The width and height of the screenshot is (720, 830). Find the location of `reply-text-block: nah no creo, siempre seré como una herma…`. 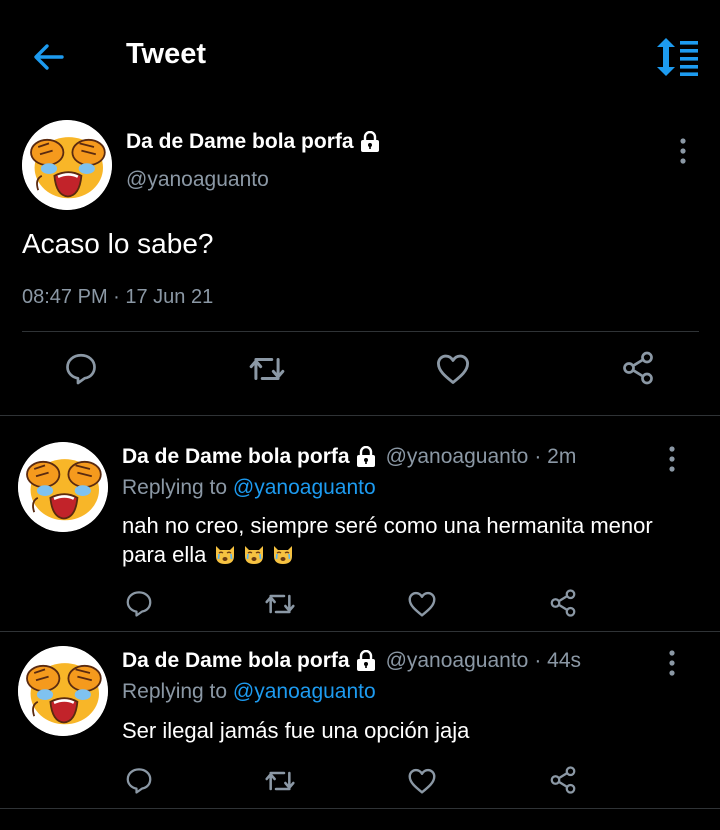

reply-text-block: nah no creo, siempre seré como una herma… is located at coordinates (402, 540).